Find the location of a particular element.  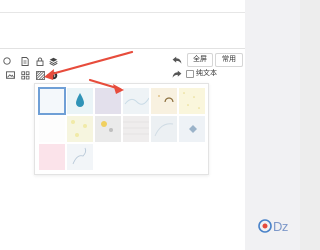

plain-text-checkbox is located at coordinates (190, 74).